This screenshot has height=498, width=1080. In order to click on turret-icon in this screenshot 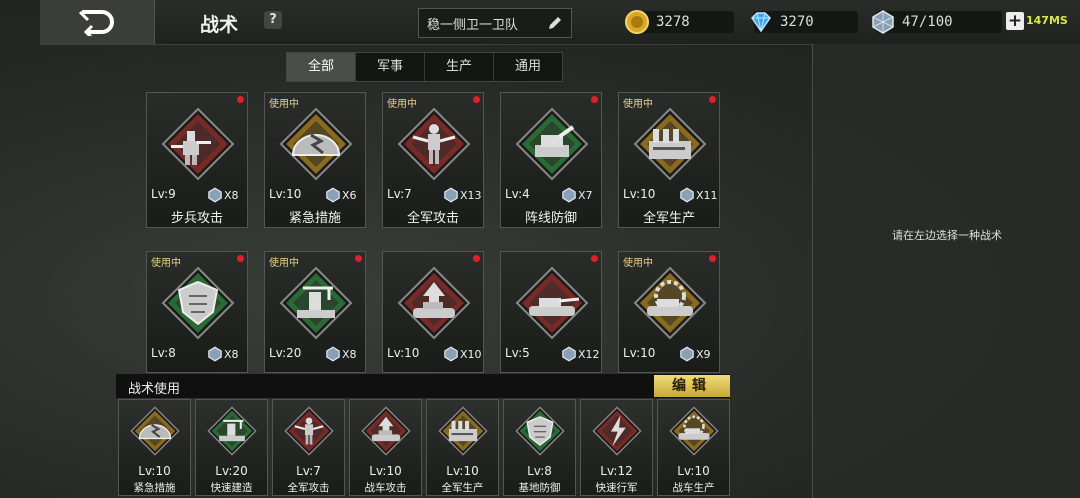, I will do `click(552, 144)`.